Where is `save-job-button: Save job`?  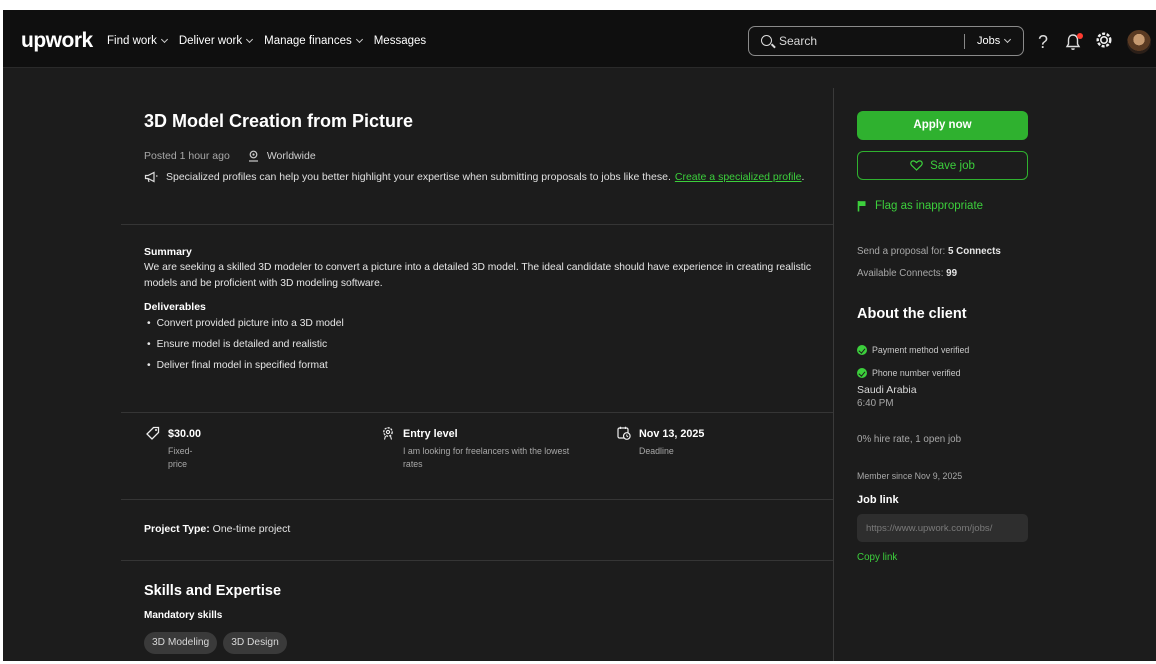
save-job-button: Save job is located at coordinates (942, 165).